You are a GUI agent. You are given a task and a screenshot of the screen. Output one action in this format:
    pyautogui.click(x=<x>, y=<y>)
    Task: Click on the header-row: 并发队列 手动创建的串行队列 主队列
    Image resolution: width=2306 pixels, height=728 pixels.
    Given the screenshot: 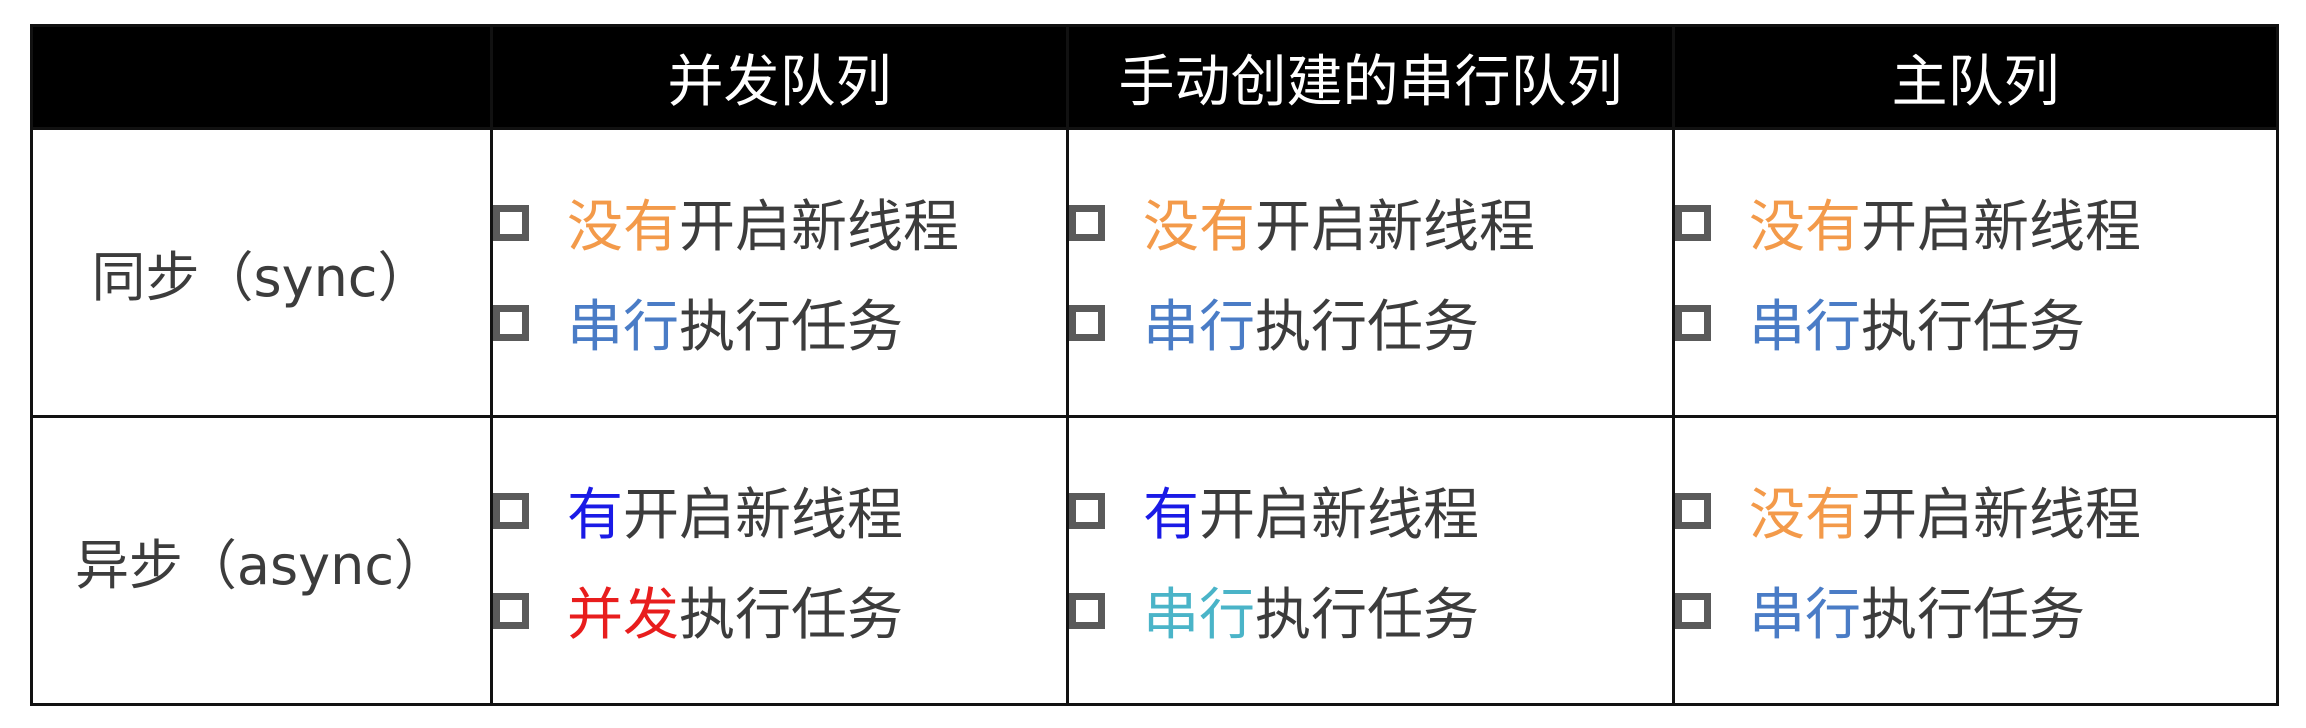 What is the action you would take?
    pyautogui.click(x=1154, y=77)
    